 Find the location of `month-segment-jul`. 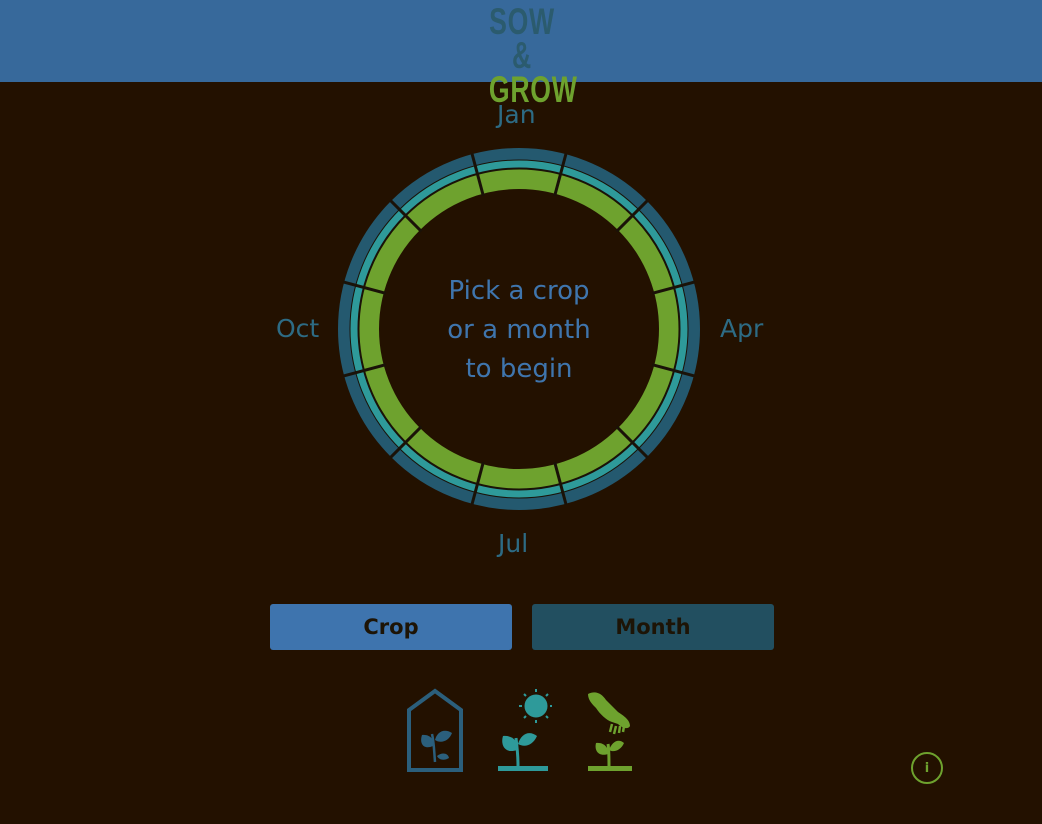

month-segment-jul is located at coordinates (519, 486).